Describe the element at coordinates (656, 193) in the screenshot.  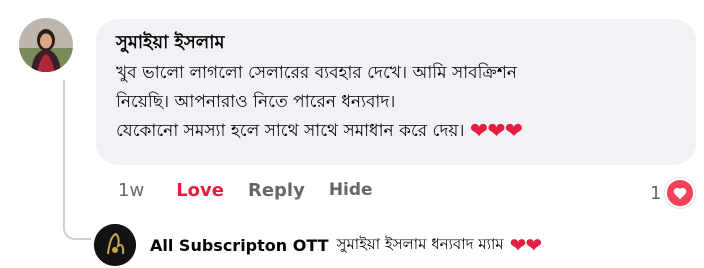
I see `reaction-count: 1` at that location.